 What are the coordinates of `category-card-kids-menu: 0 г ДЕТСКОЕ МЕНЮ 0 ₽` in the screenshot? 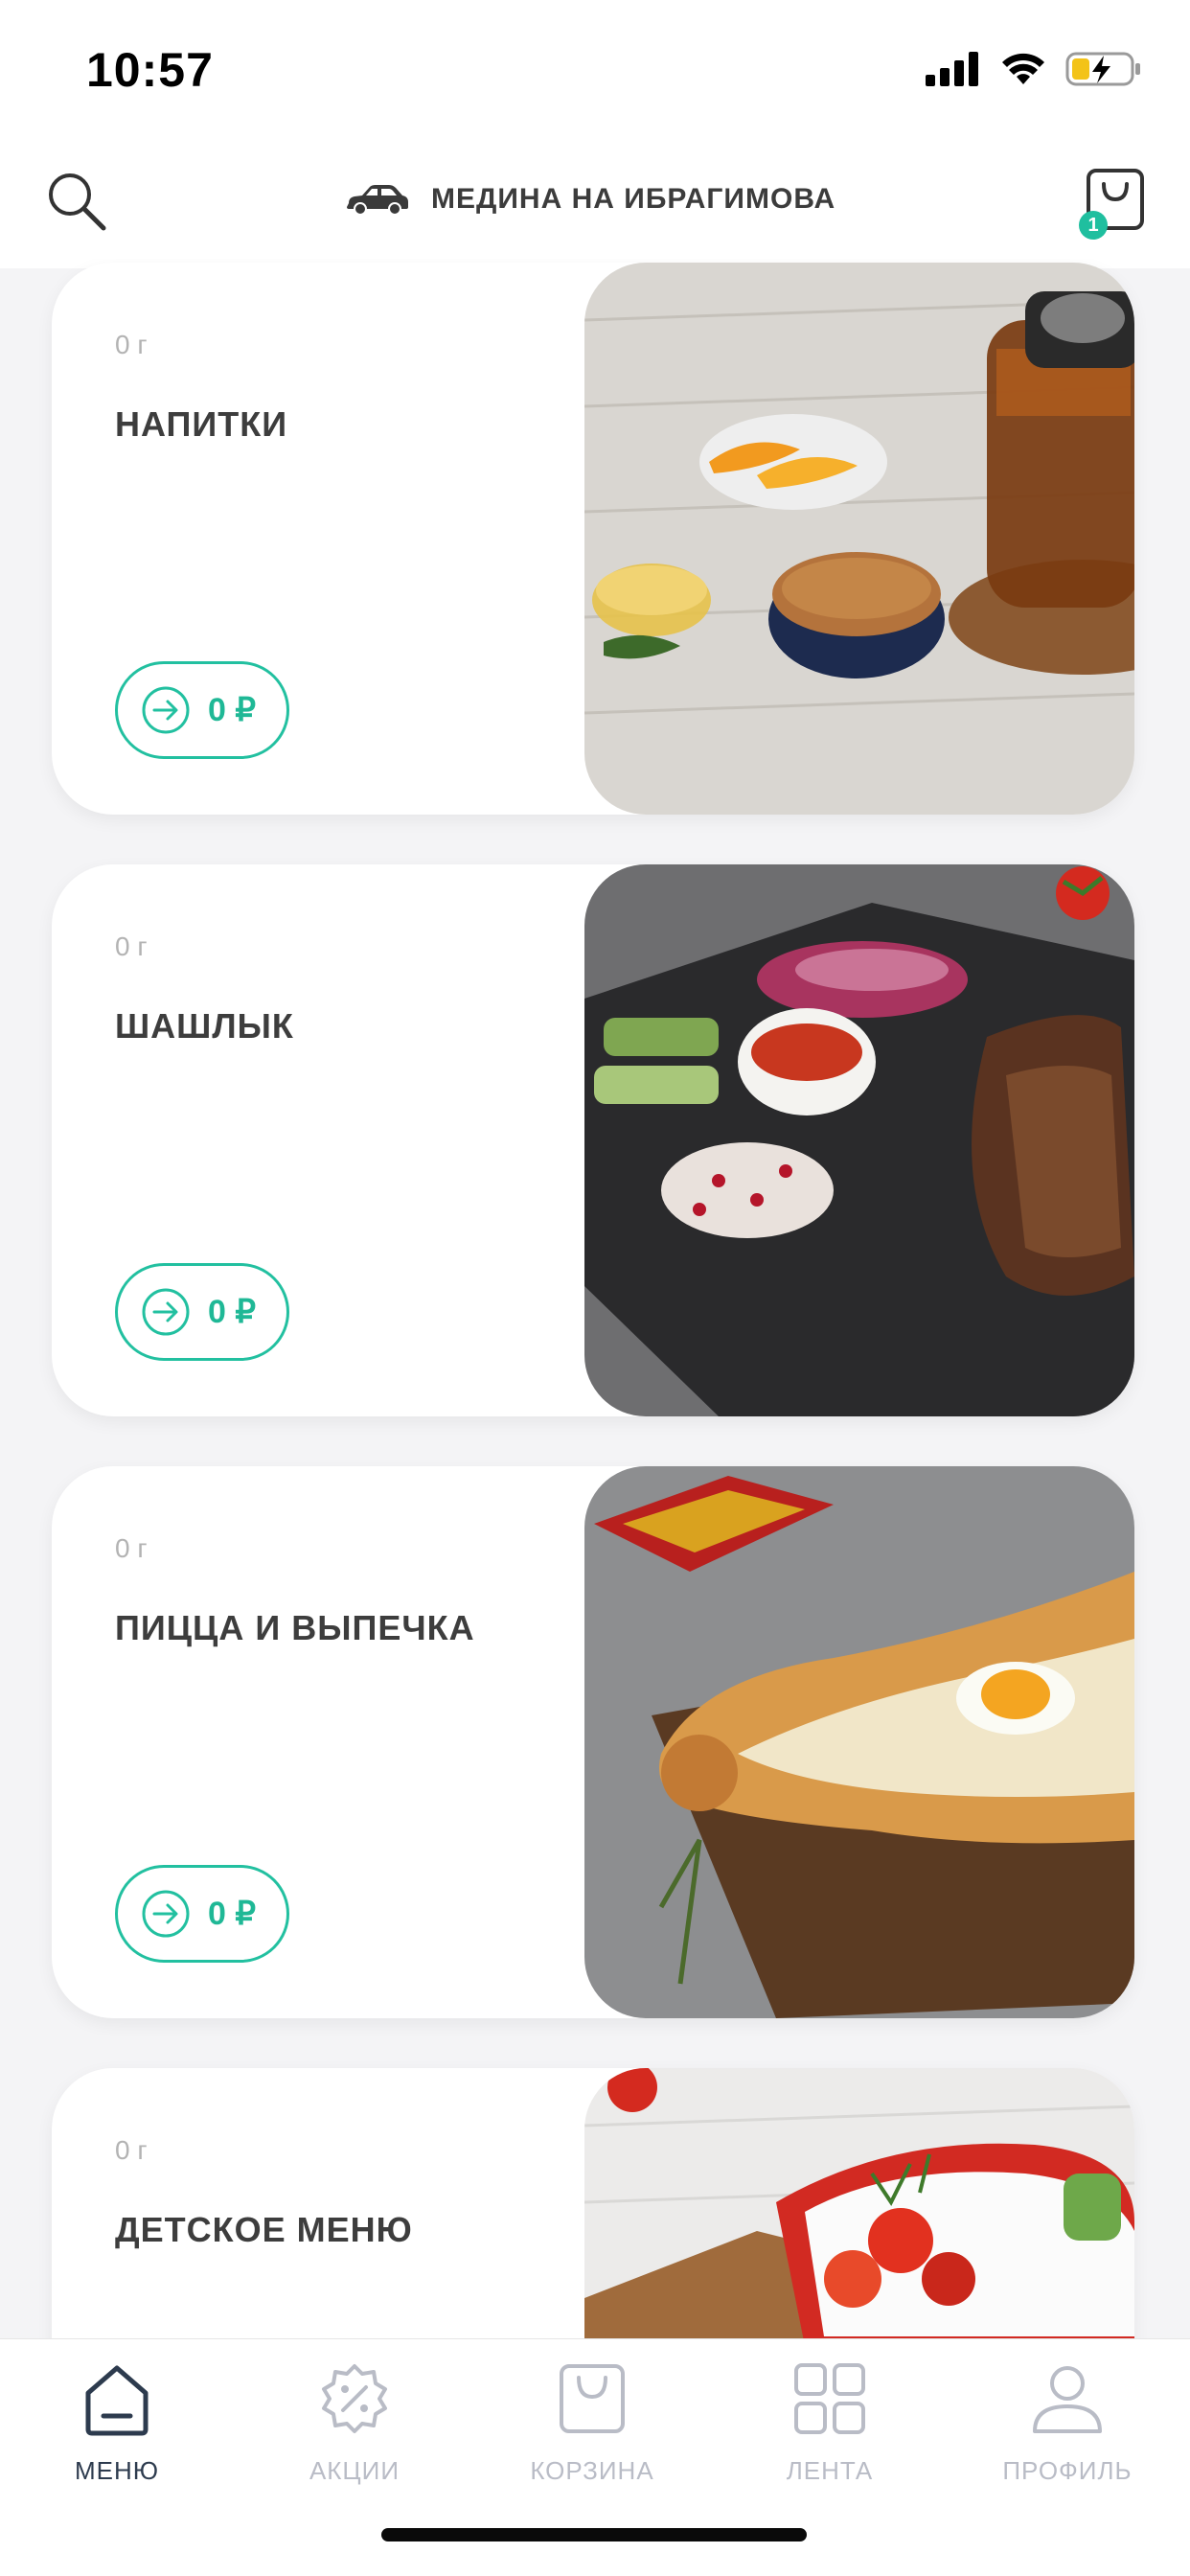 It's located at (593, 2203).